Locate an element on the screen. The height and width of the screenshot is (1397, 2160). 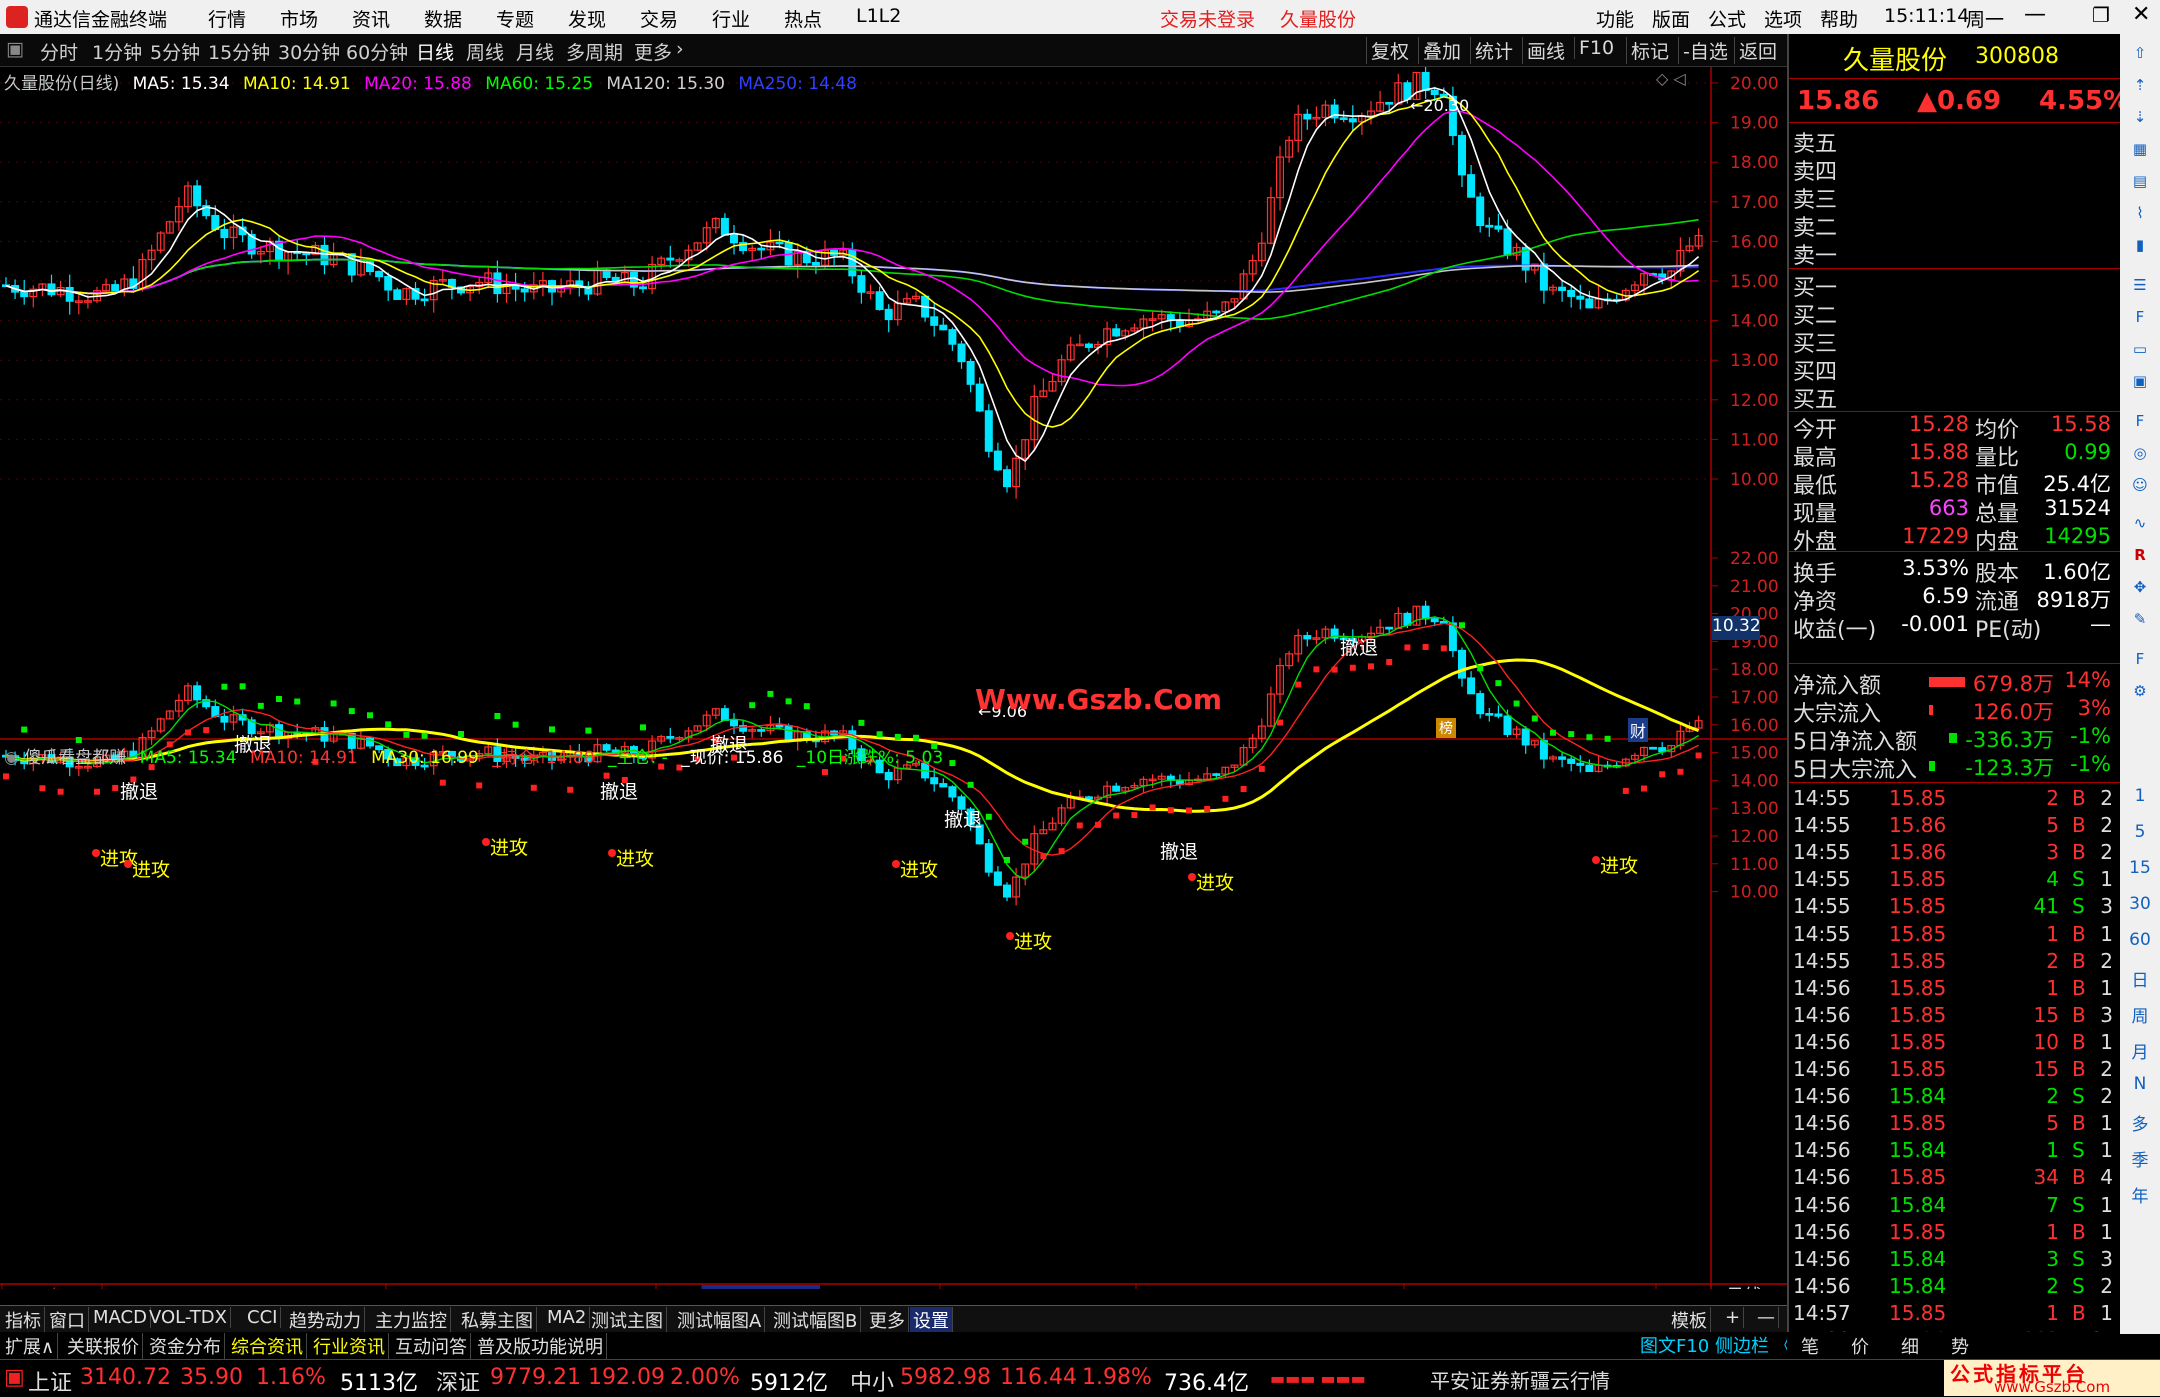
indicator-tab: MACD is located at coordinates (120, 1317).